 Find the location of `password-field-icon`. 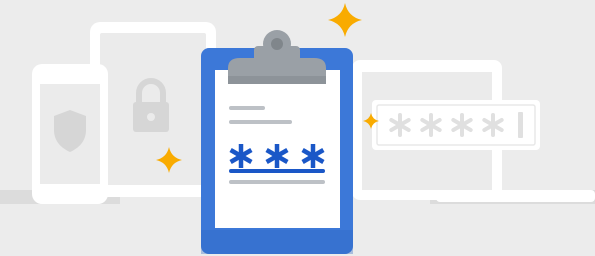

password-field-icon is located at coordinates (456, 125).